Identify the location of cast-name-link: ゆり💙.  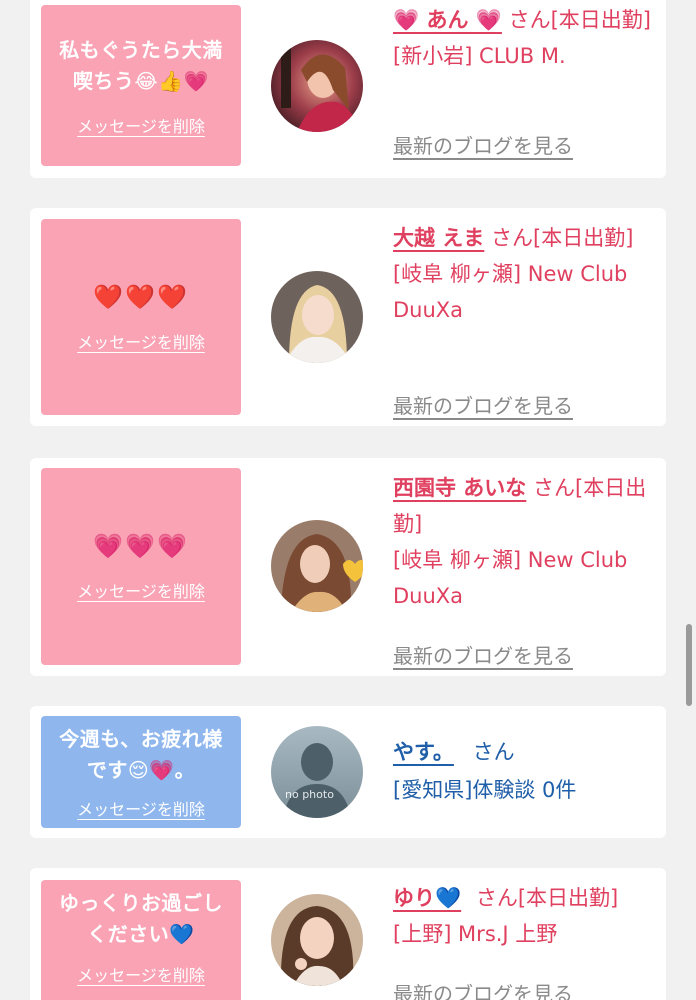
(427, 898).